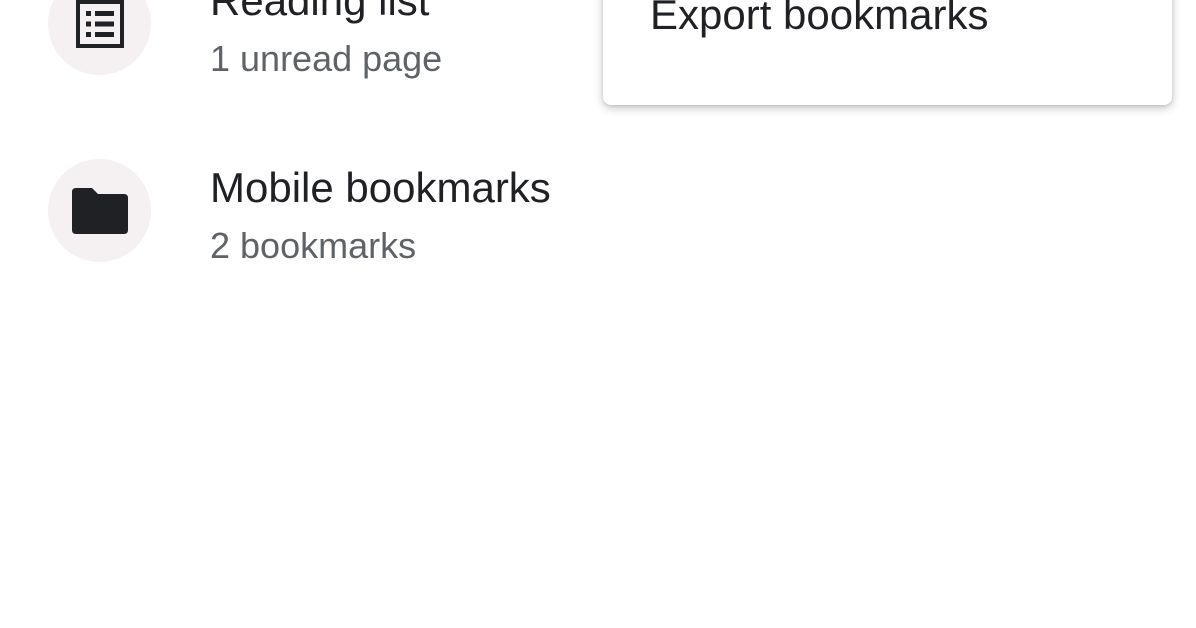  What do you see at coordinates (326, 58) in the screenshot?
I see `list-item-subtitle: 1 unread page` at bounding box center [326, 58].